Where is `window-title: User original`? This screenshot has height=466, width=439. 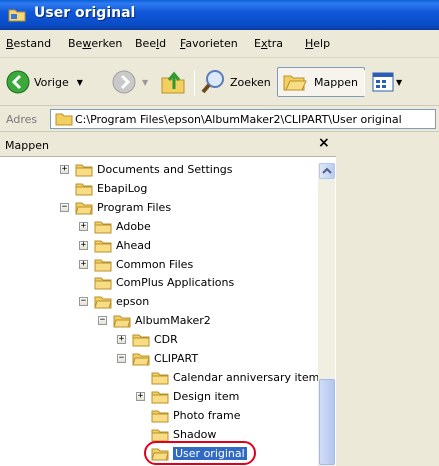 window-title: User original is located at coordinates (85, 13).